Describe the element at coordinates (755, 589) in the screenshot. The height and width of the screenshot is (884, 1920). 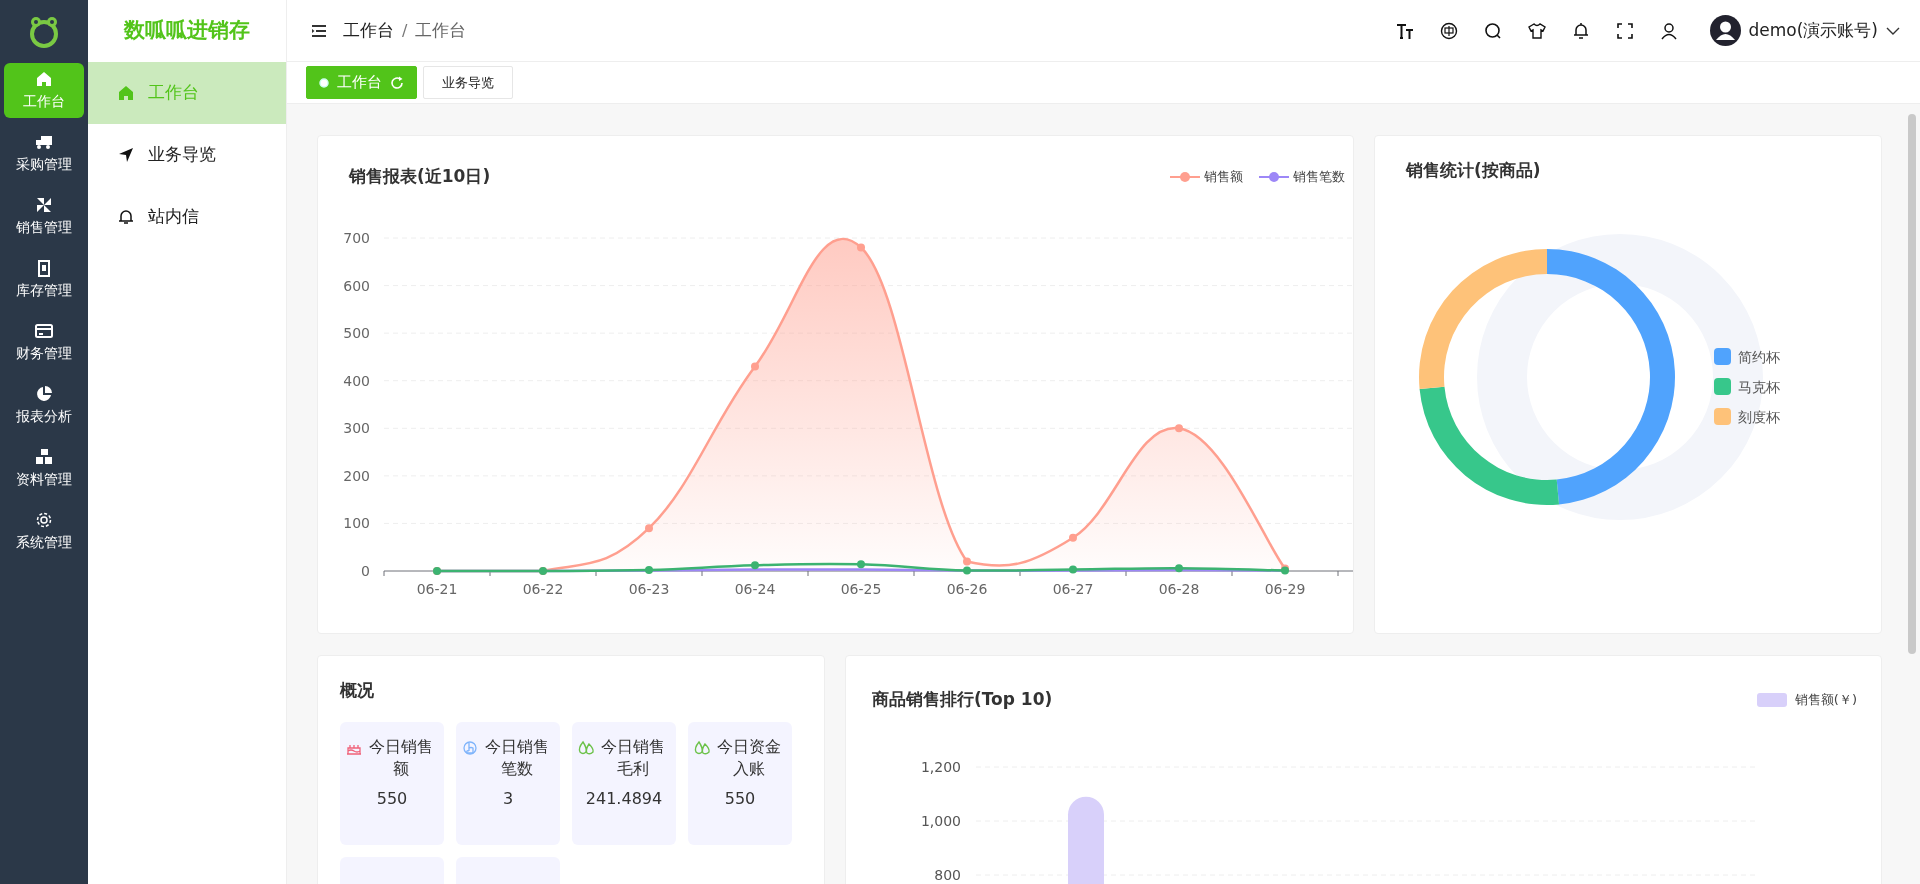
I see `axis-tick-label: 06-24` at that location.